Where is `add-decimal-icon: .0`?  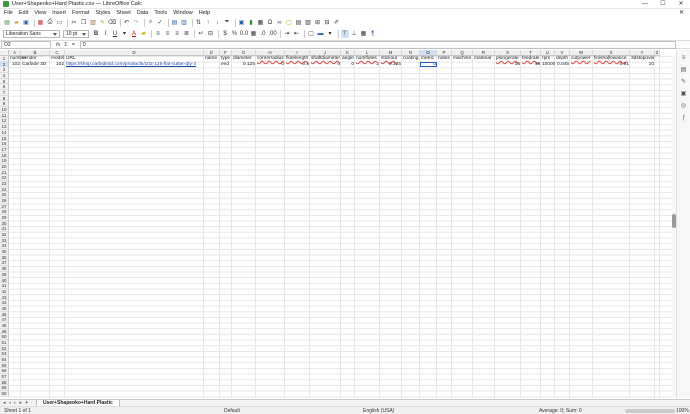
add-decimal-icon: .0 is located at coordinates (263, 34).